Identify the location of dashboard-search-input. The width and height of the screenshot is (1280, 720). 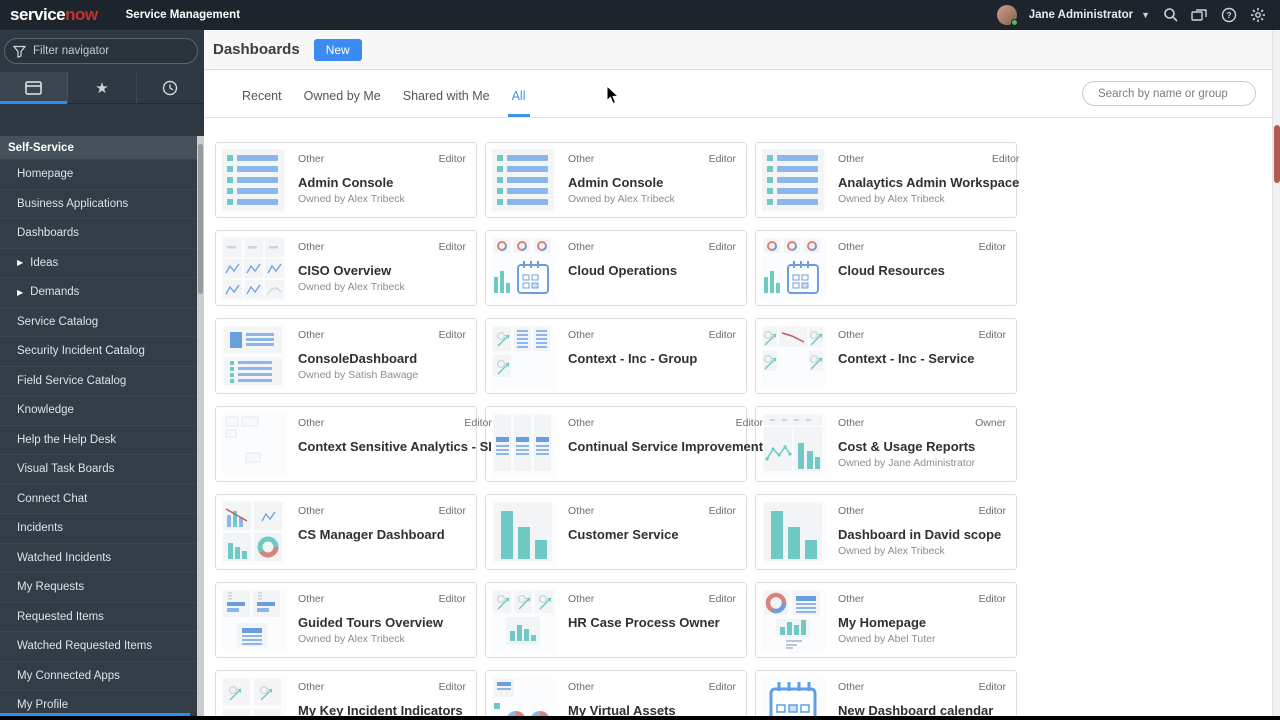
(1175, 93).